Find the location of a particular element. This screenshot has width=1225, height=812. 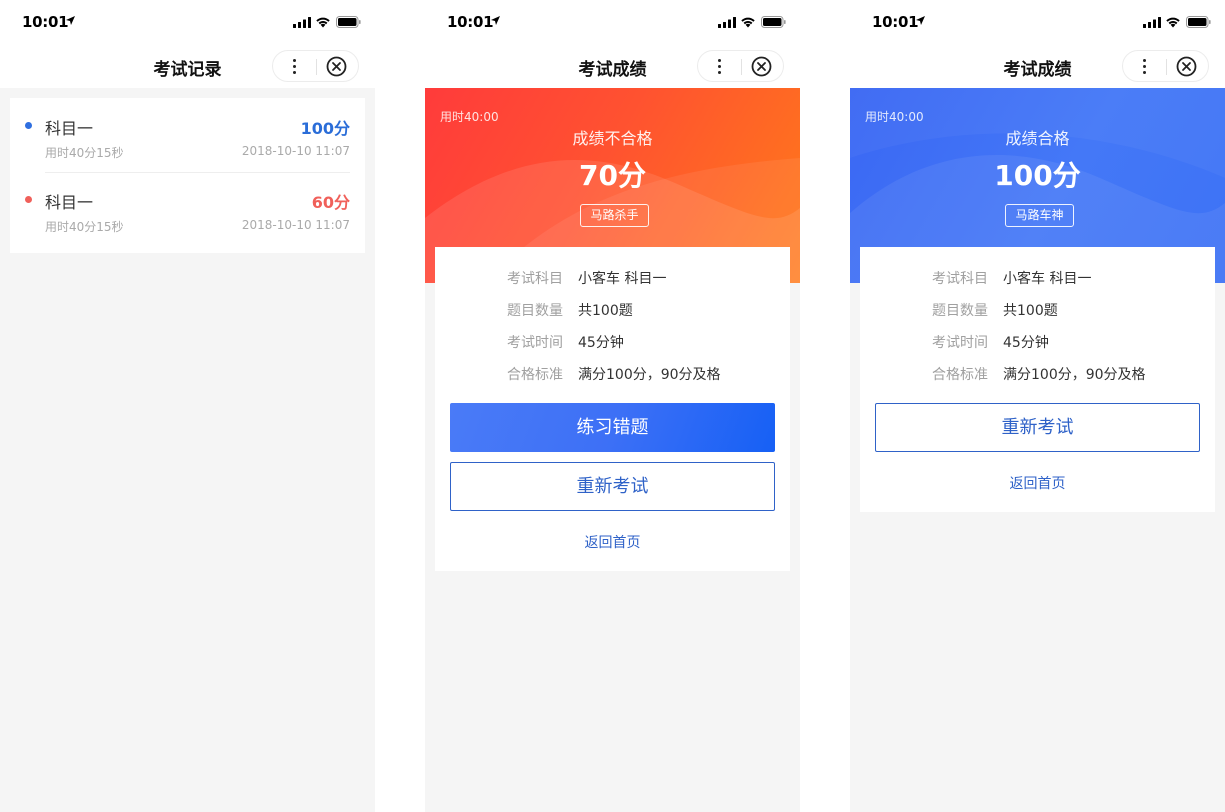

practice-wrong-questions-button: 练习错题 is located at coordinates (612, 427).